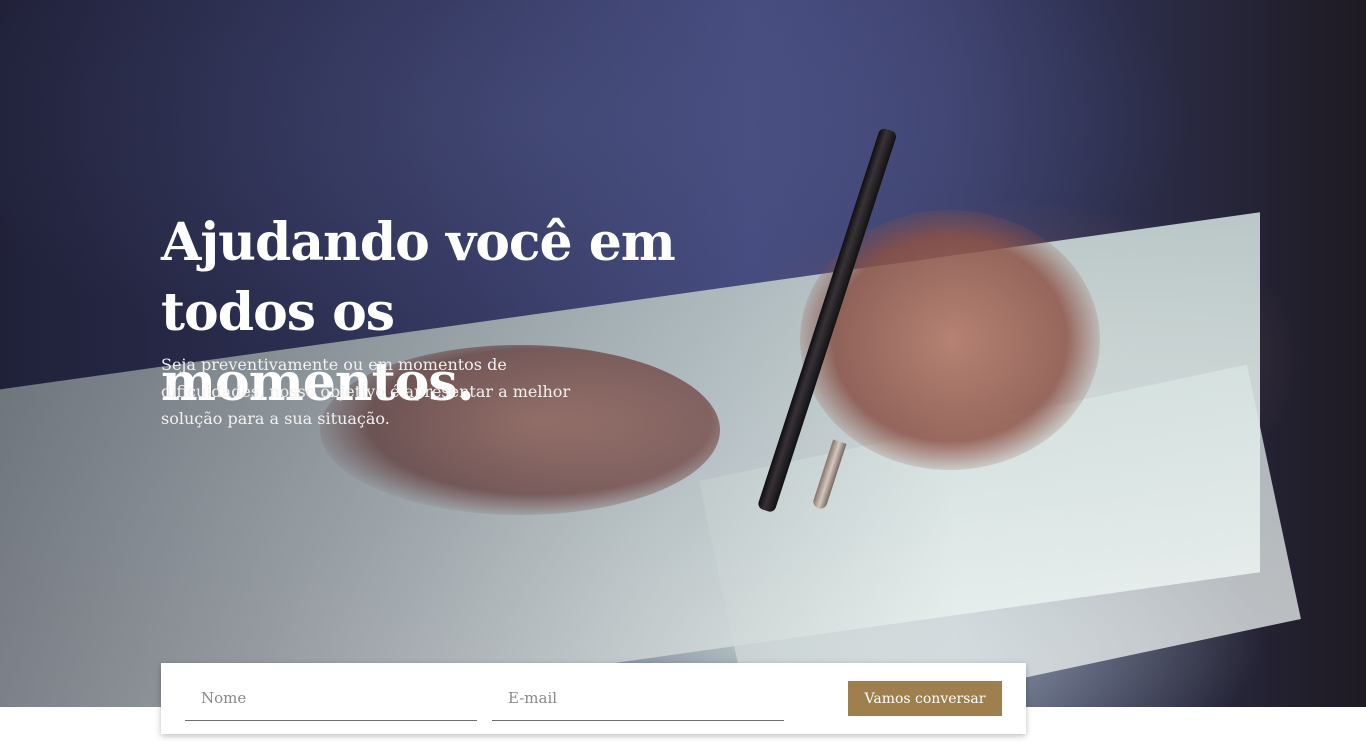 The width and height of the screenshot is (1366, 742). I want to click on submit-button: Vamos conversar, so click(925, 698).